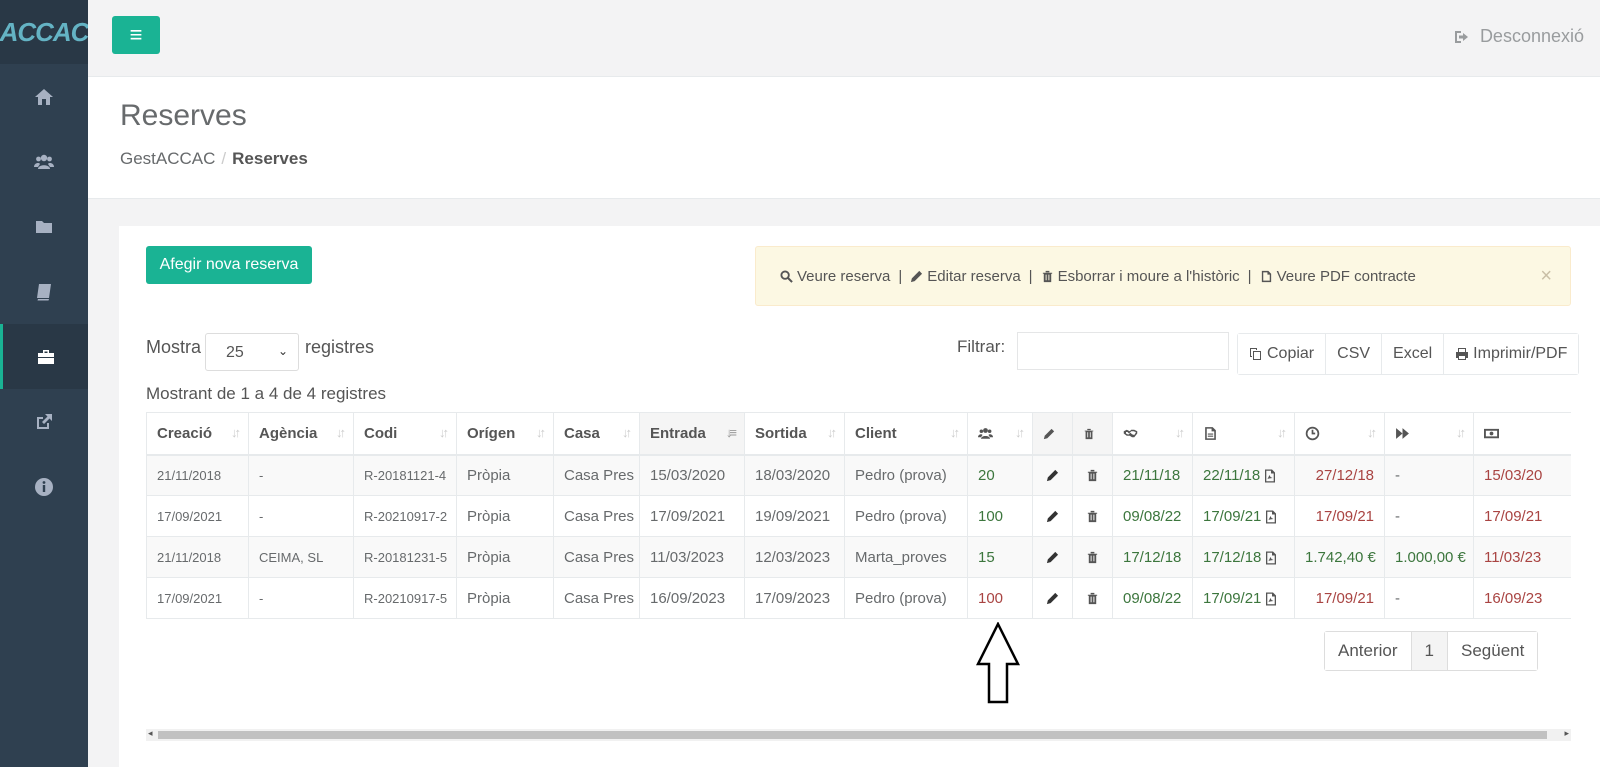 The width and height of the screenshot is (1600, 767). Describe the element at coordinates (794, 516) in the screenshot. I see `cell-sortida: 19/09/2021` at that location.